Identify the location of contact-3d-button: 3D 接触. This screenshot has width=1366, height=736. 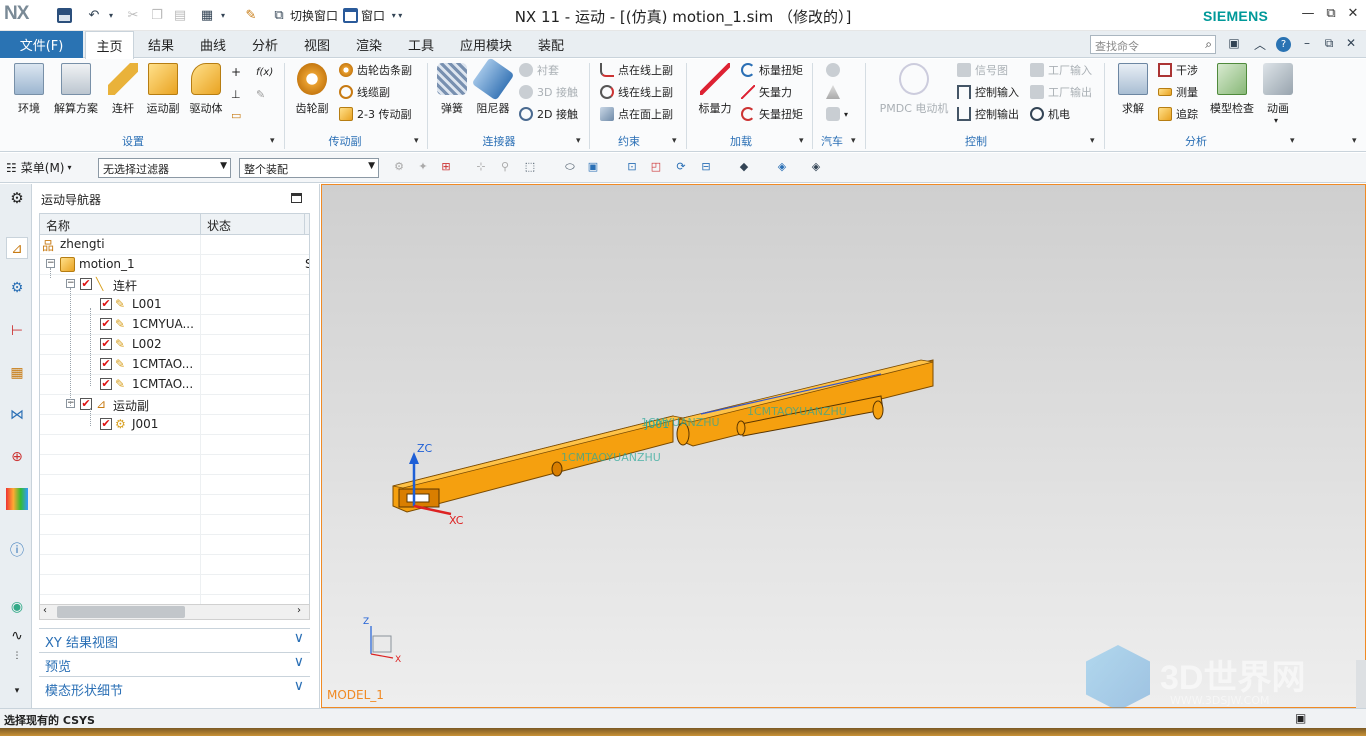
(548, 92).